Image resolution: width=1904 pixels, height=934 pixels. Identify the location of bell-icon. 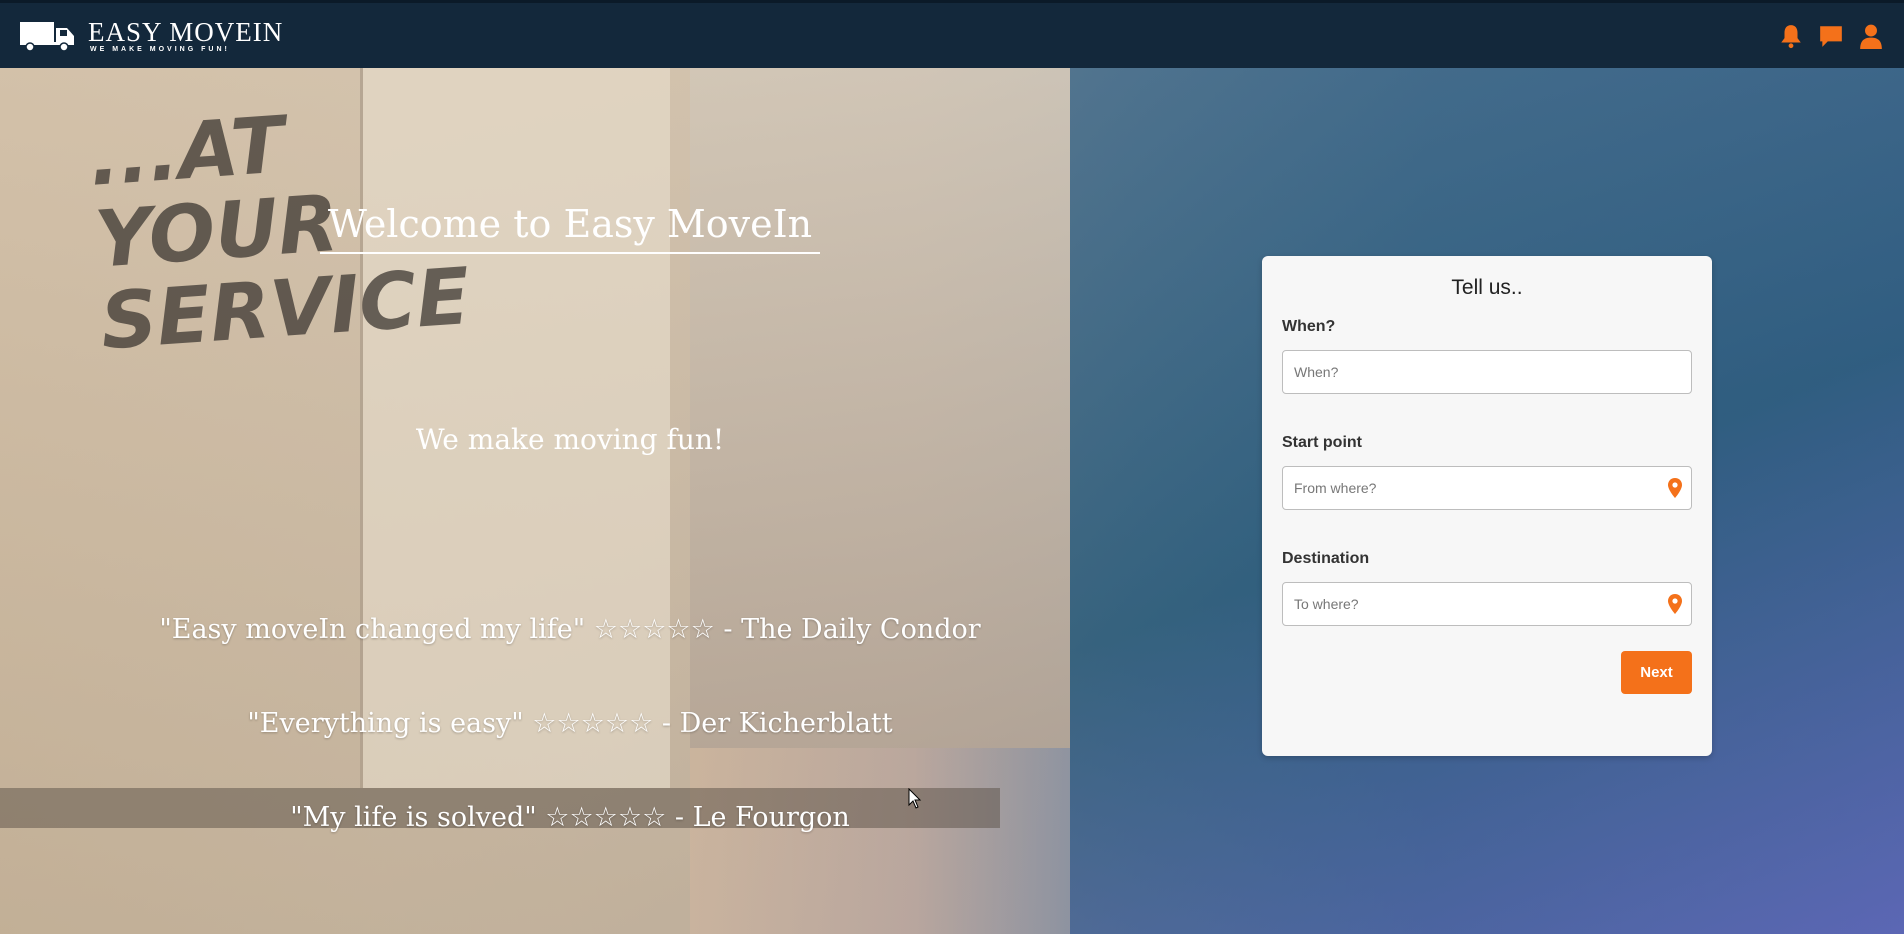
(1791, 36).